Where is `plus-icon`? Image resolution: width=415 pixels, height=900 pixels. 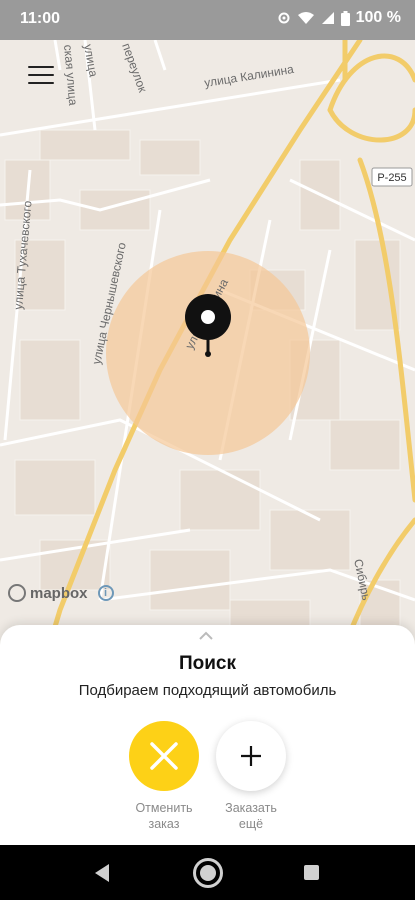
plus-icon is located at coordinates (251, 756).